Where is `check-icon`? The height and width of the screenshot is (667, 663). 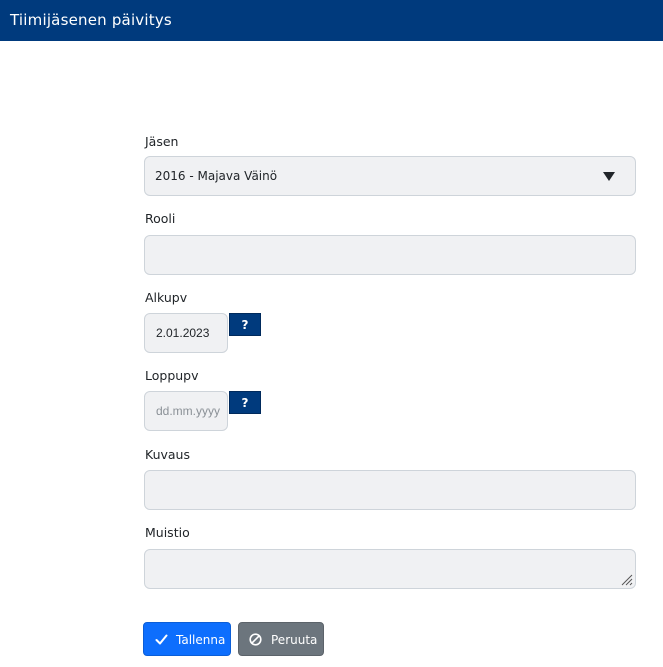
check-icon is located at coordinates (161, 639).